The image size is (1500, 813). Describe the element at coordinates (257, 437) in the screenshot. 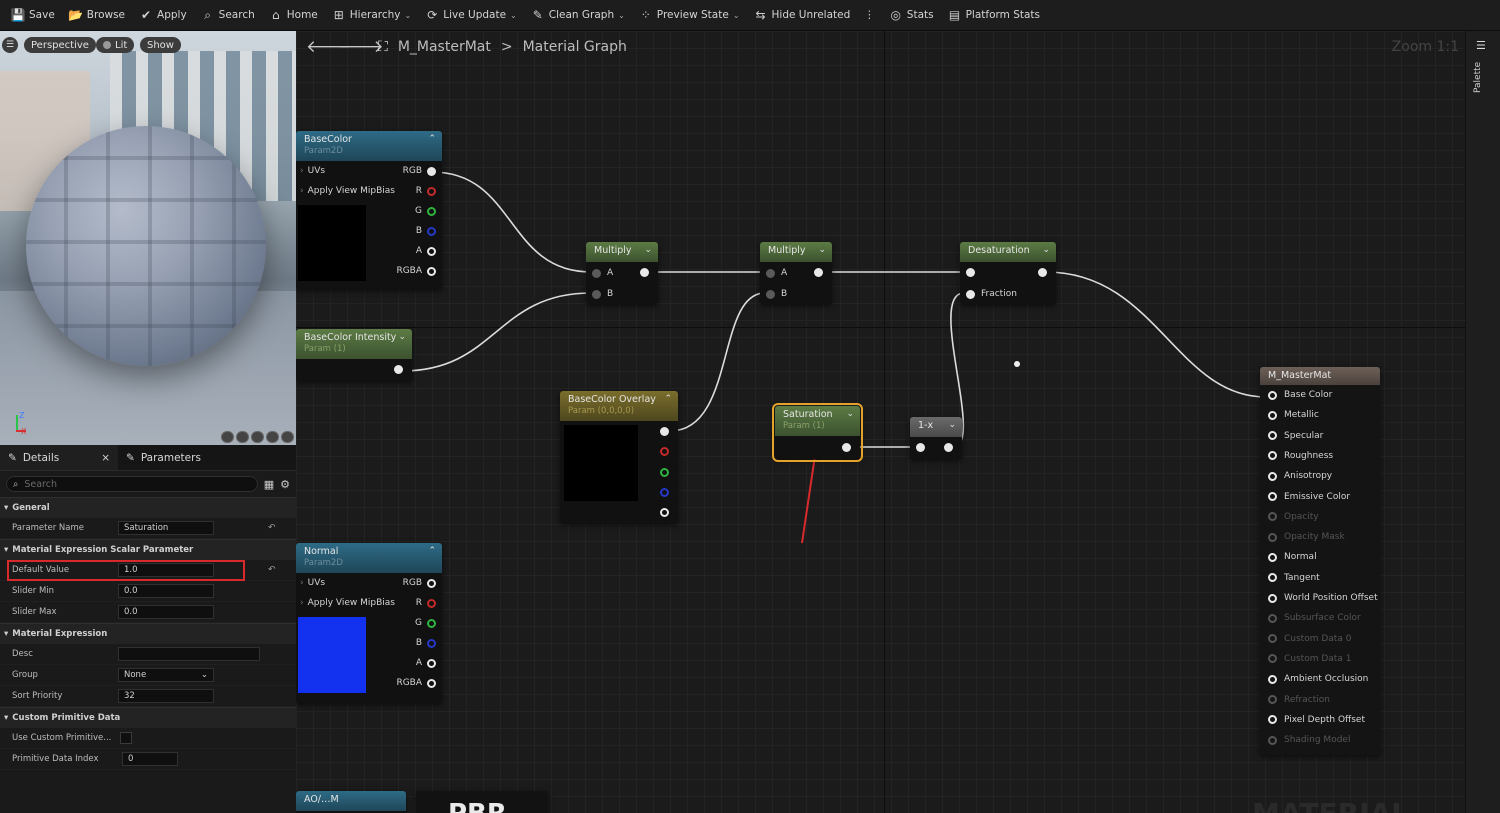

I see `plane-preview-icon` at that location.